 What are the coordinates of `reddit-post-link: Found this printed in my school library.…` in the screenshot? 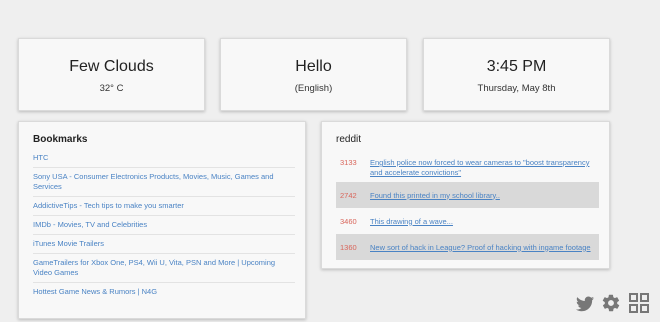 It's located at (482, 195).